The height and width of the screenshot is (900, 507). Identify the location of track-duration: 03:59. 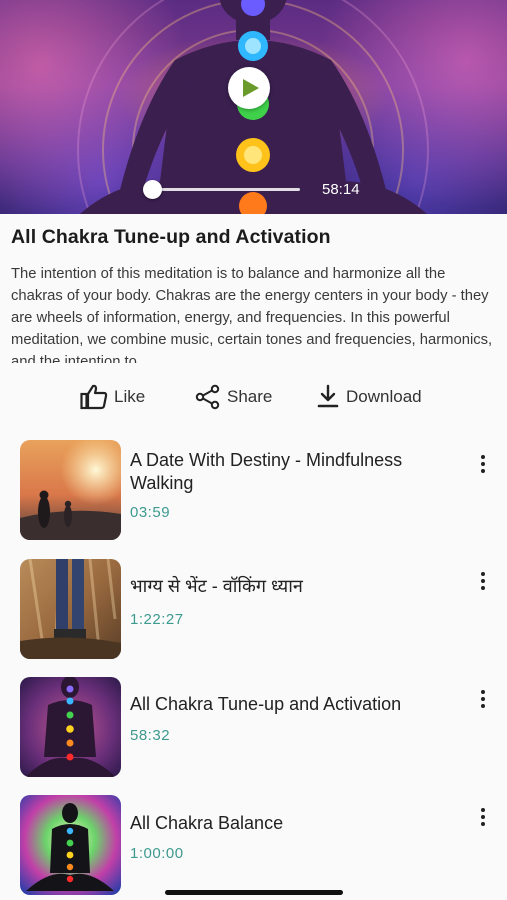
(150, 512).